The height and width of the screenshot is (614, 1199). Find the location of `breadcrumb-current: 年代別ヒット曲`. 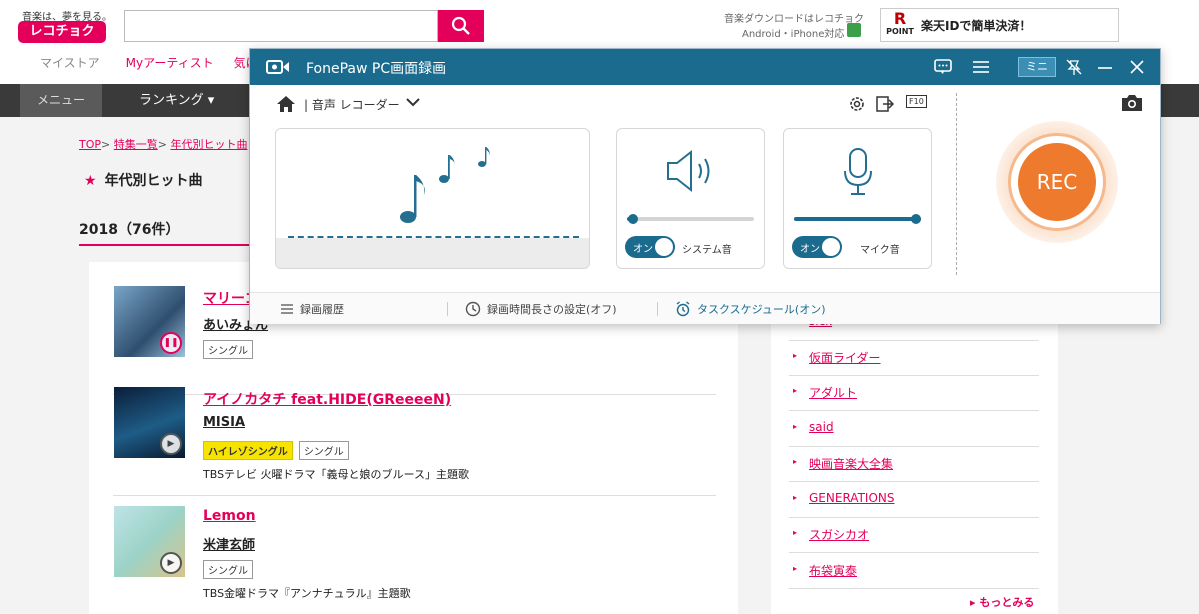

breadcrumb-current: 年代別ヒット曲 is located at coordinates (208, 144).